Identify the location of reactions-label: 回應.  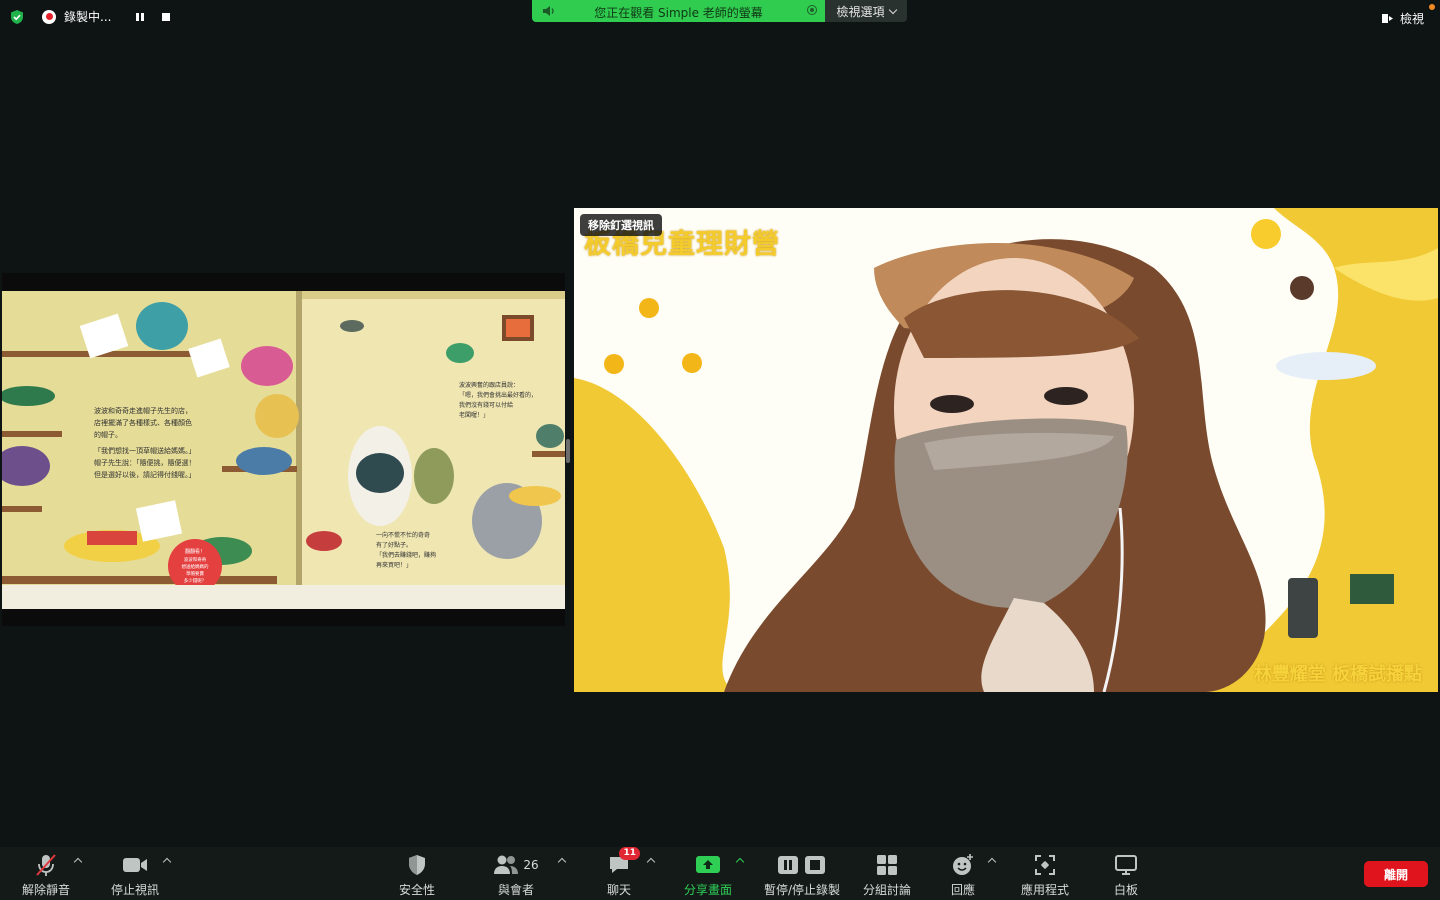
(962, 890).